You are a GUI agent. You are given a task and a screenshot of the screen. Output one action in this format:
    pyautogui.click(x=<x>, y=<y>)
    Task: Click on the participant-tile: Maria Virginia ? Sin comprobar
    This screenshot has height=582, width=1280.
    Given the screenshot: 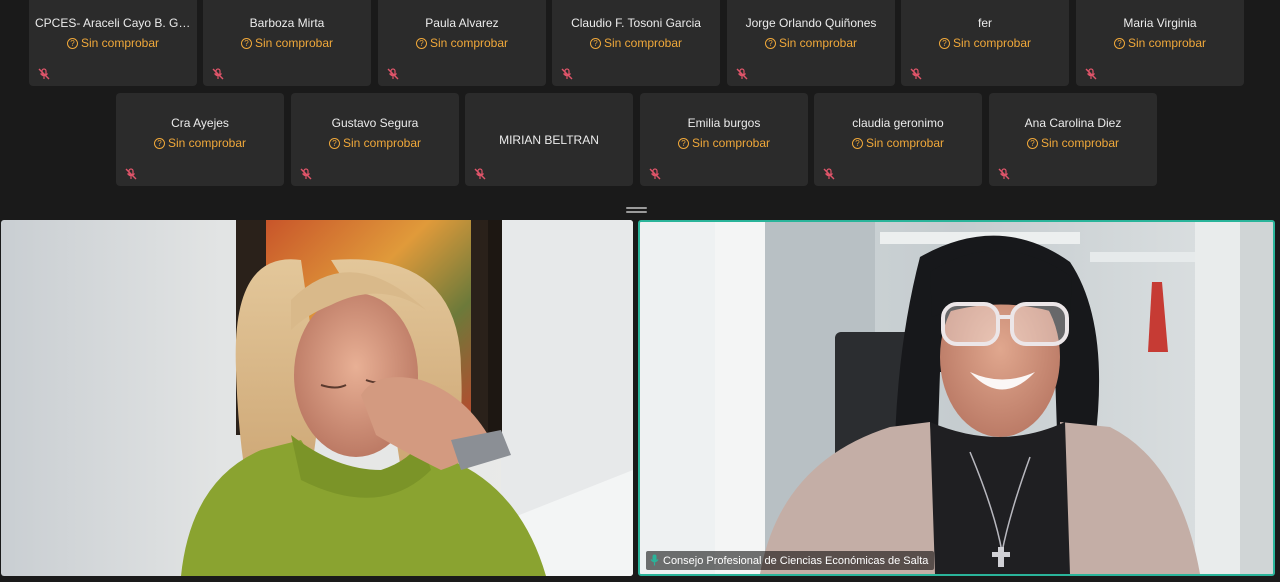 What is the action you would take?
    pyautogui.click(x=1160, y=43)
    